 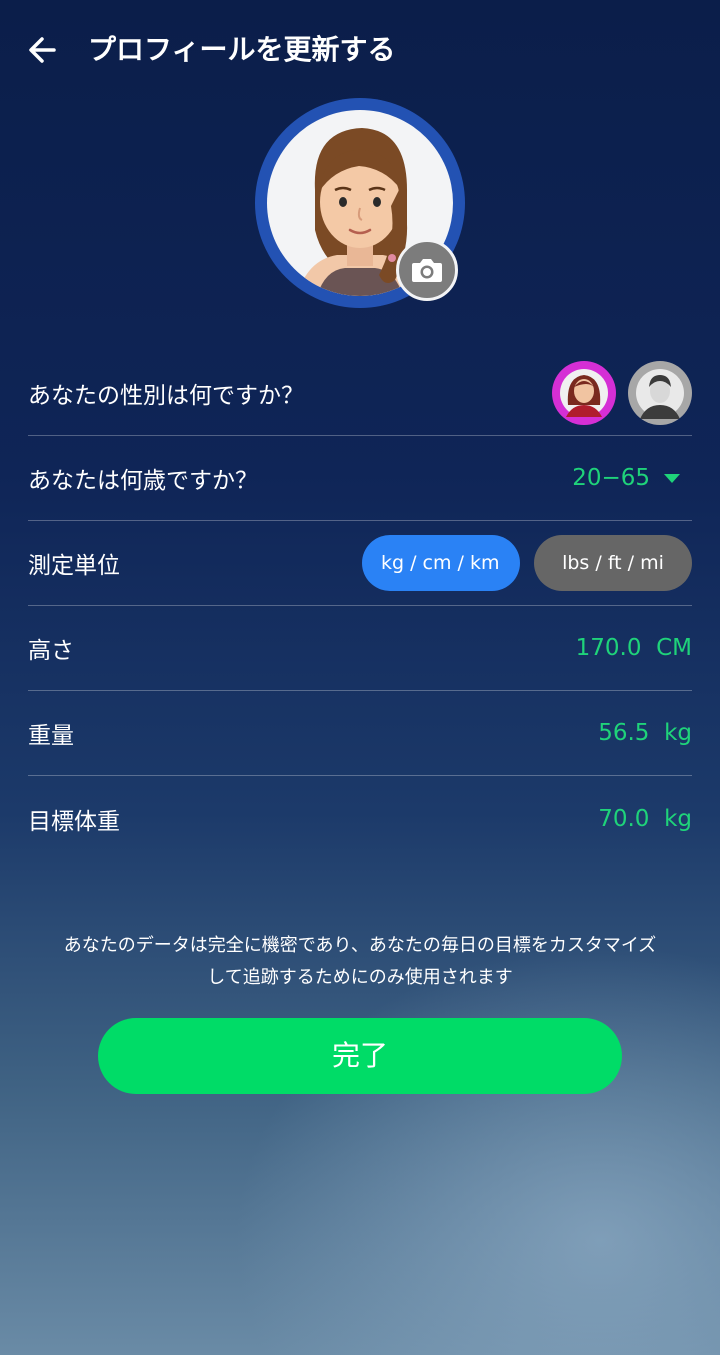 What do you see at coordinates (360, 1056) in the screenshot?
I see `done-button: 完了` at bounding box center [360, 1056].